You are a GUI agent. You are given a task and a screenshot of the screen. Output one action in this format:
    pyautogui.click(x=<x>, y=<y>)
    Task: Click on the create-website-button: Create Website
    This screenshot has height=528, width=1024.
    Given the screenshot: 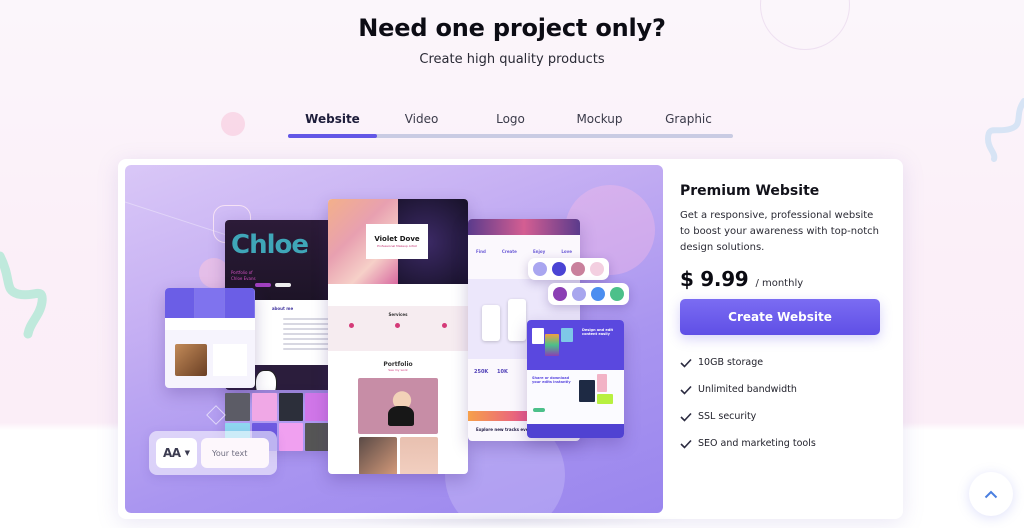 What is the action you would take?
    pyautogui.click(x=780, y=317)
    